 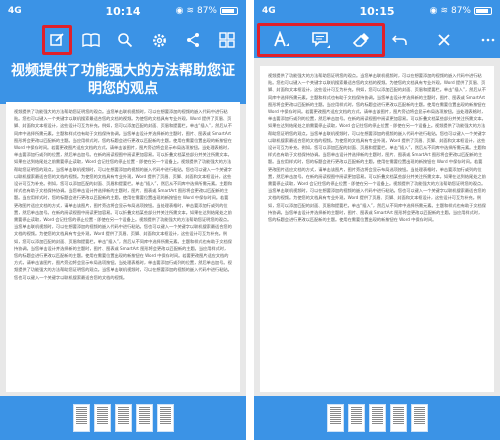 I want to click on more-icon, so click(x=486, y=40).